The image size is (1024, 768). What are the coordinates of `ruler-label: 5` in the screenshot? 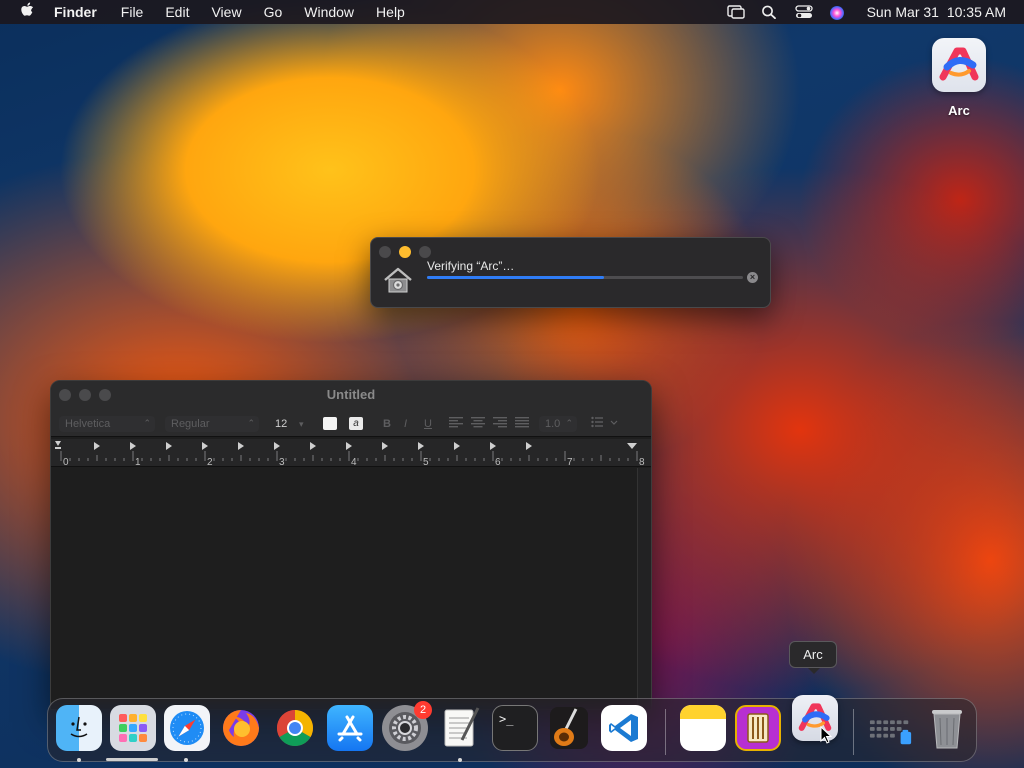 It's located at (426, 462).